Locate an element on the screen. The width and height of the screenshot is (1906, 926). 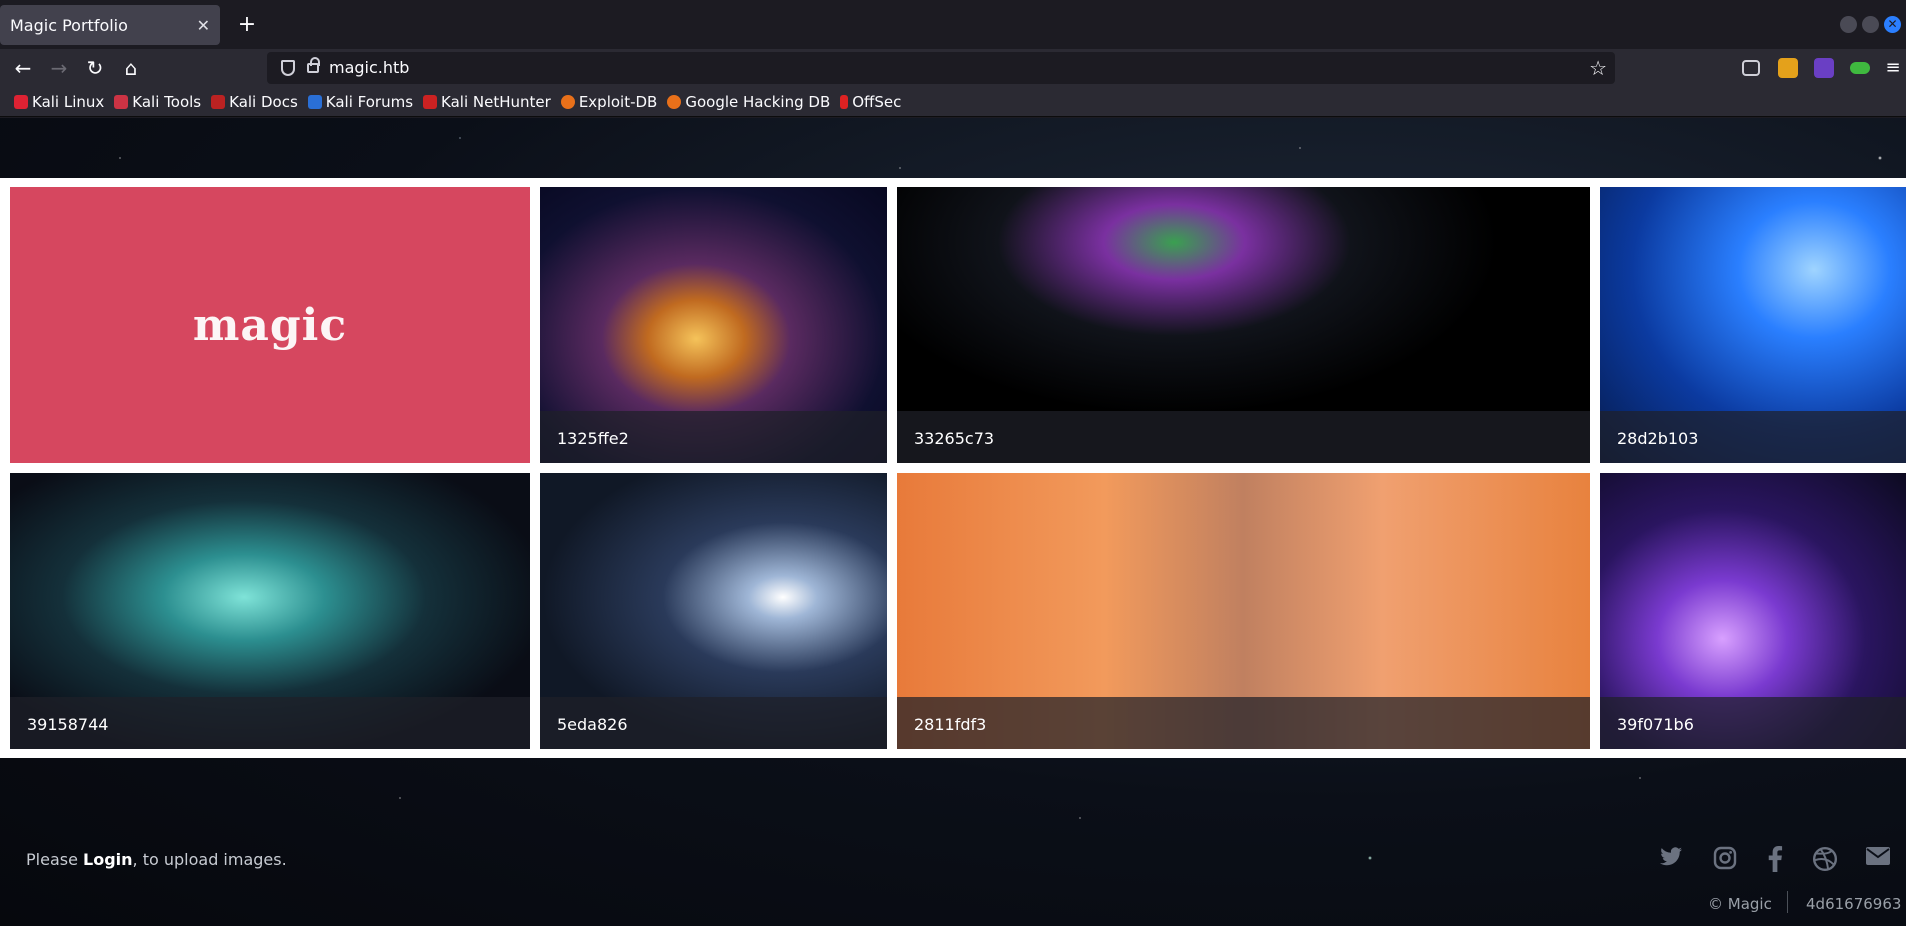
bookmark-star-icon: ☆ is located at coordinates (1598, 68).